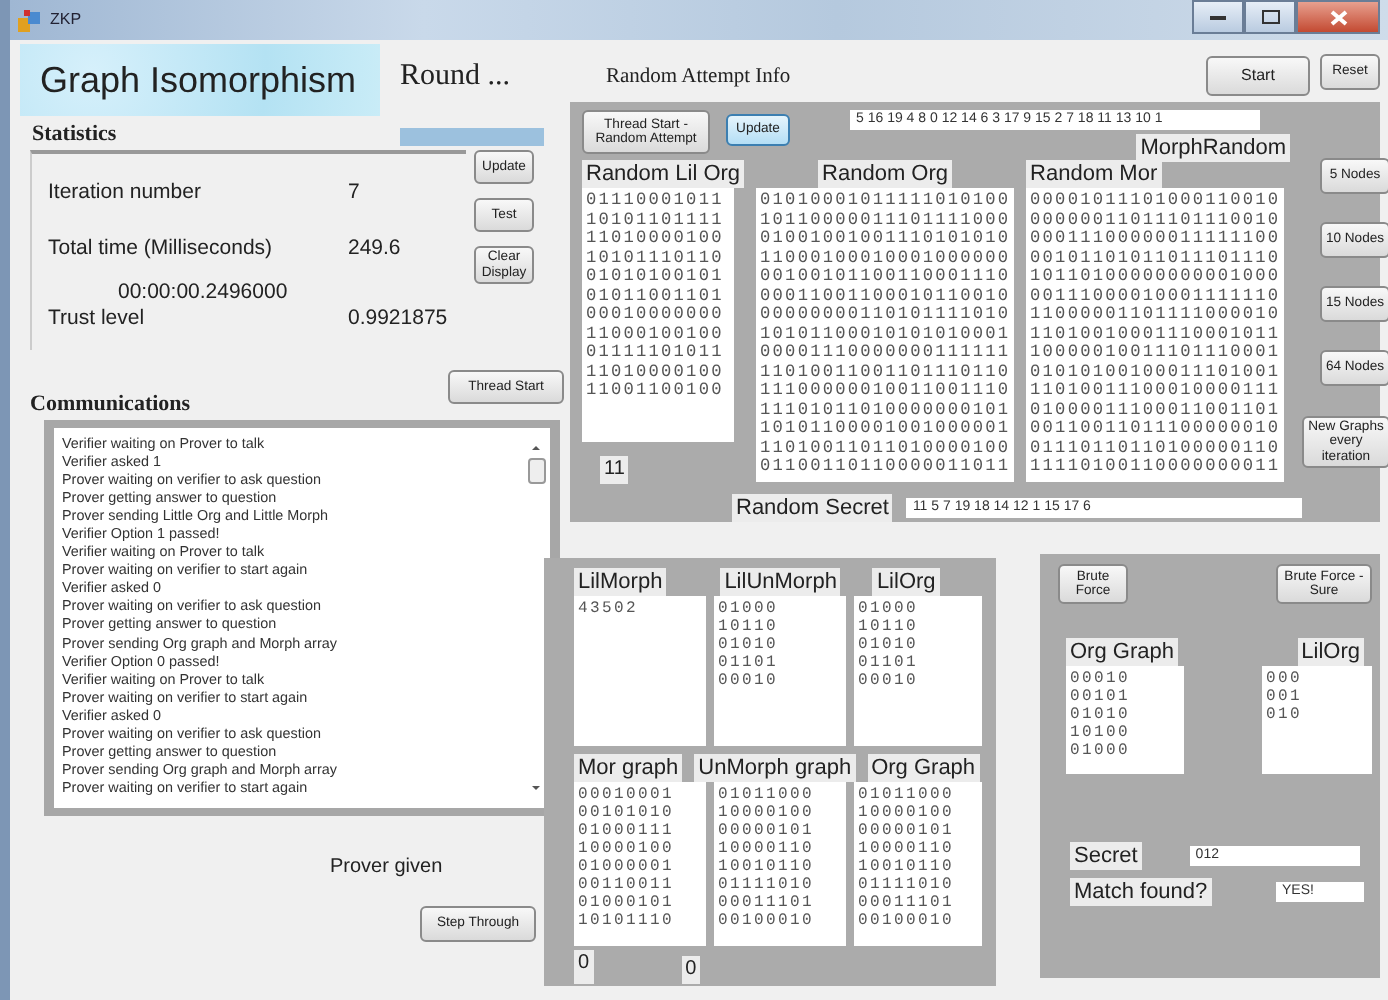 Image resolution: width=1388 pixels, height=1000 pixels. What do you see at coordinates (663, 174) in the screenshot?
I see `matrix-label: Random Lil Org` at bounding box center [663, 174].